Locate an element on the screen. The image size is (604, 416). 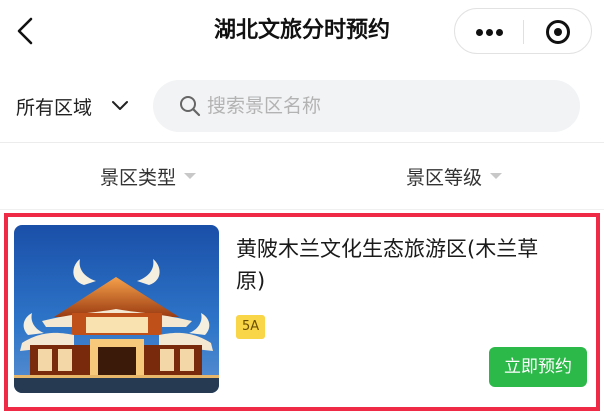
search-input is located at coordinates (377, 106).